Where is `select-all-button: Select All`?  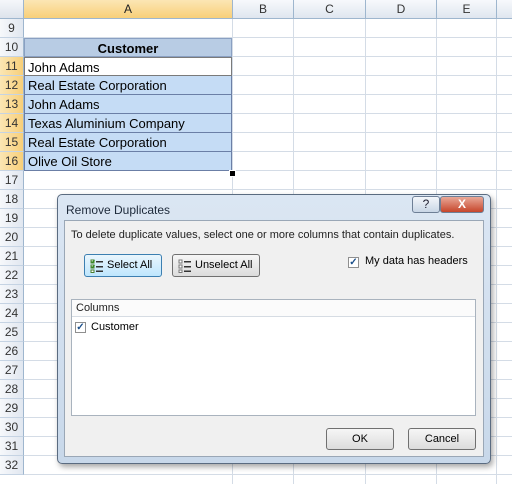 select-all-button: Select All is located at coordinates (123, 265).